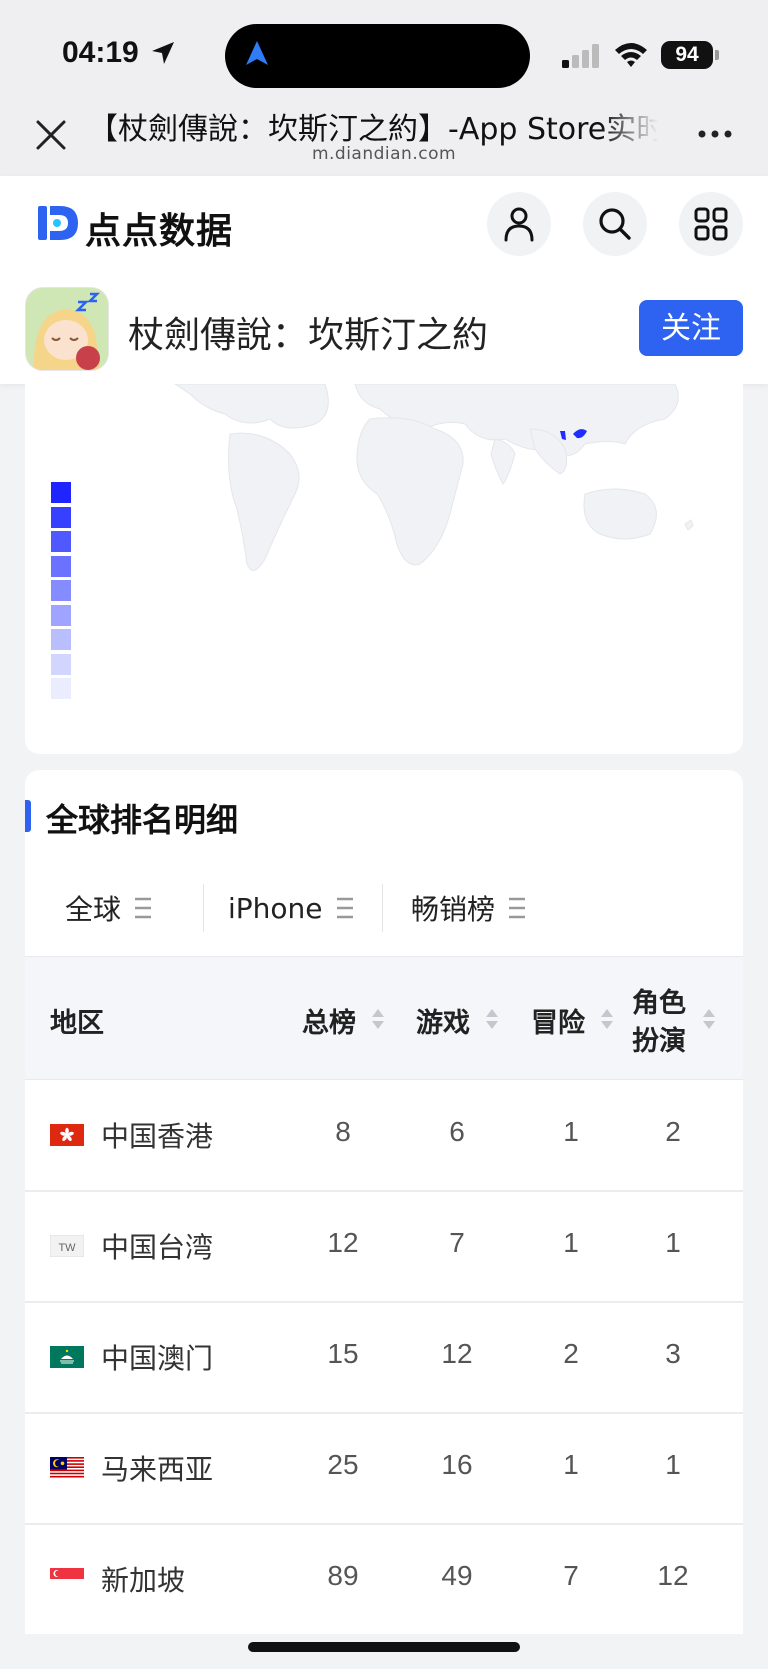 The image size is (768, 1669). What do you see at coordinates (93, 909) in the screenshot?
I see `filter-region-label: 全球` at bounding box center [93, 909].